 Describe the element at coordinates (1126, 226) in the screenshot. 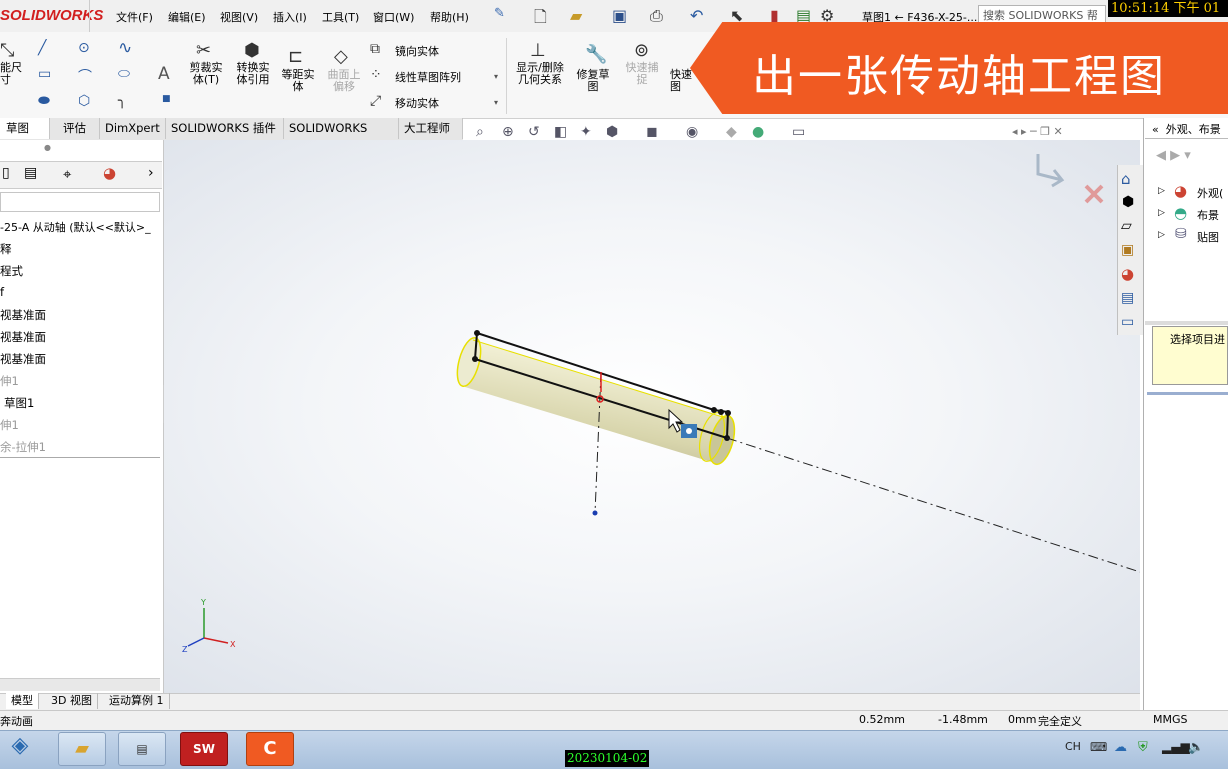

I see `file-explorer-icon: ▱` at that location.